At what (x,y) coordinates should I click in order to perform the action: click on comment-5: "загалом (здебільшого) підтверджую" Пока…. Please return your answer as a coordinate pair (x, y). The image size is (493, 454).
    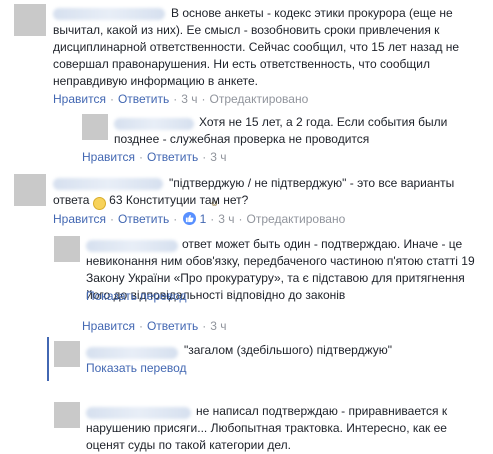
    Looking at the image, I should click on (246, 359).